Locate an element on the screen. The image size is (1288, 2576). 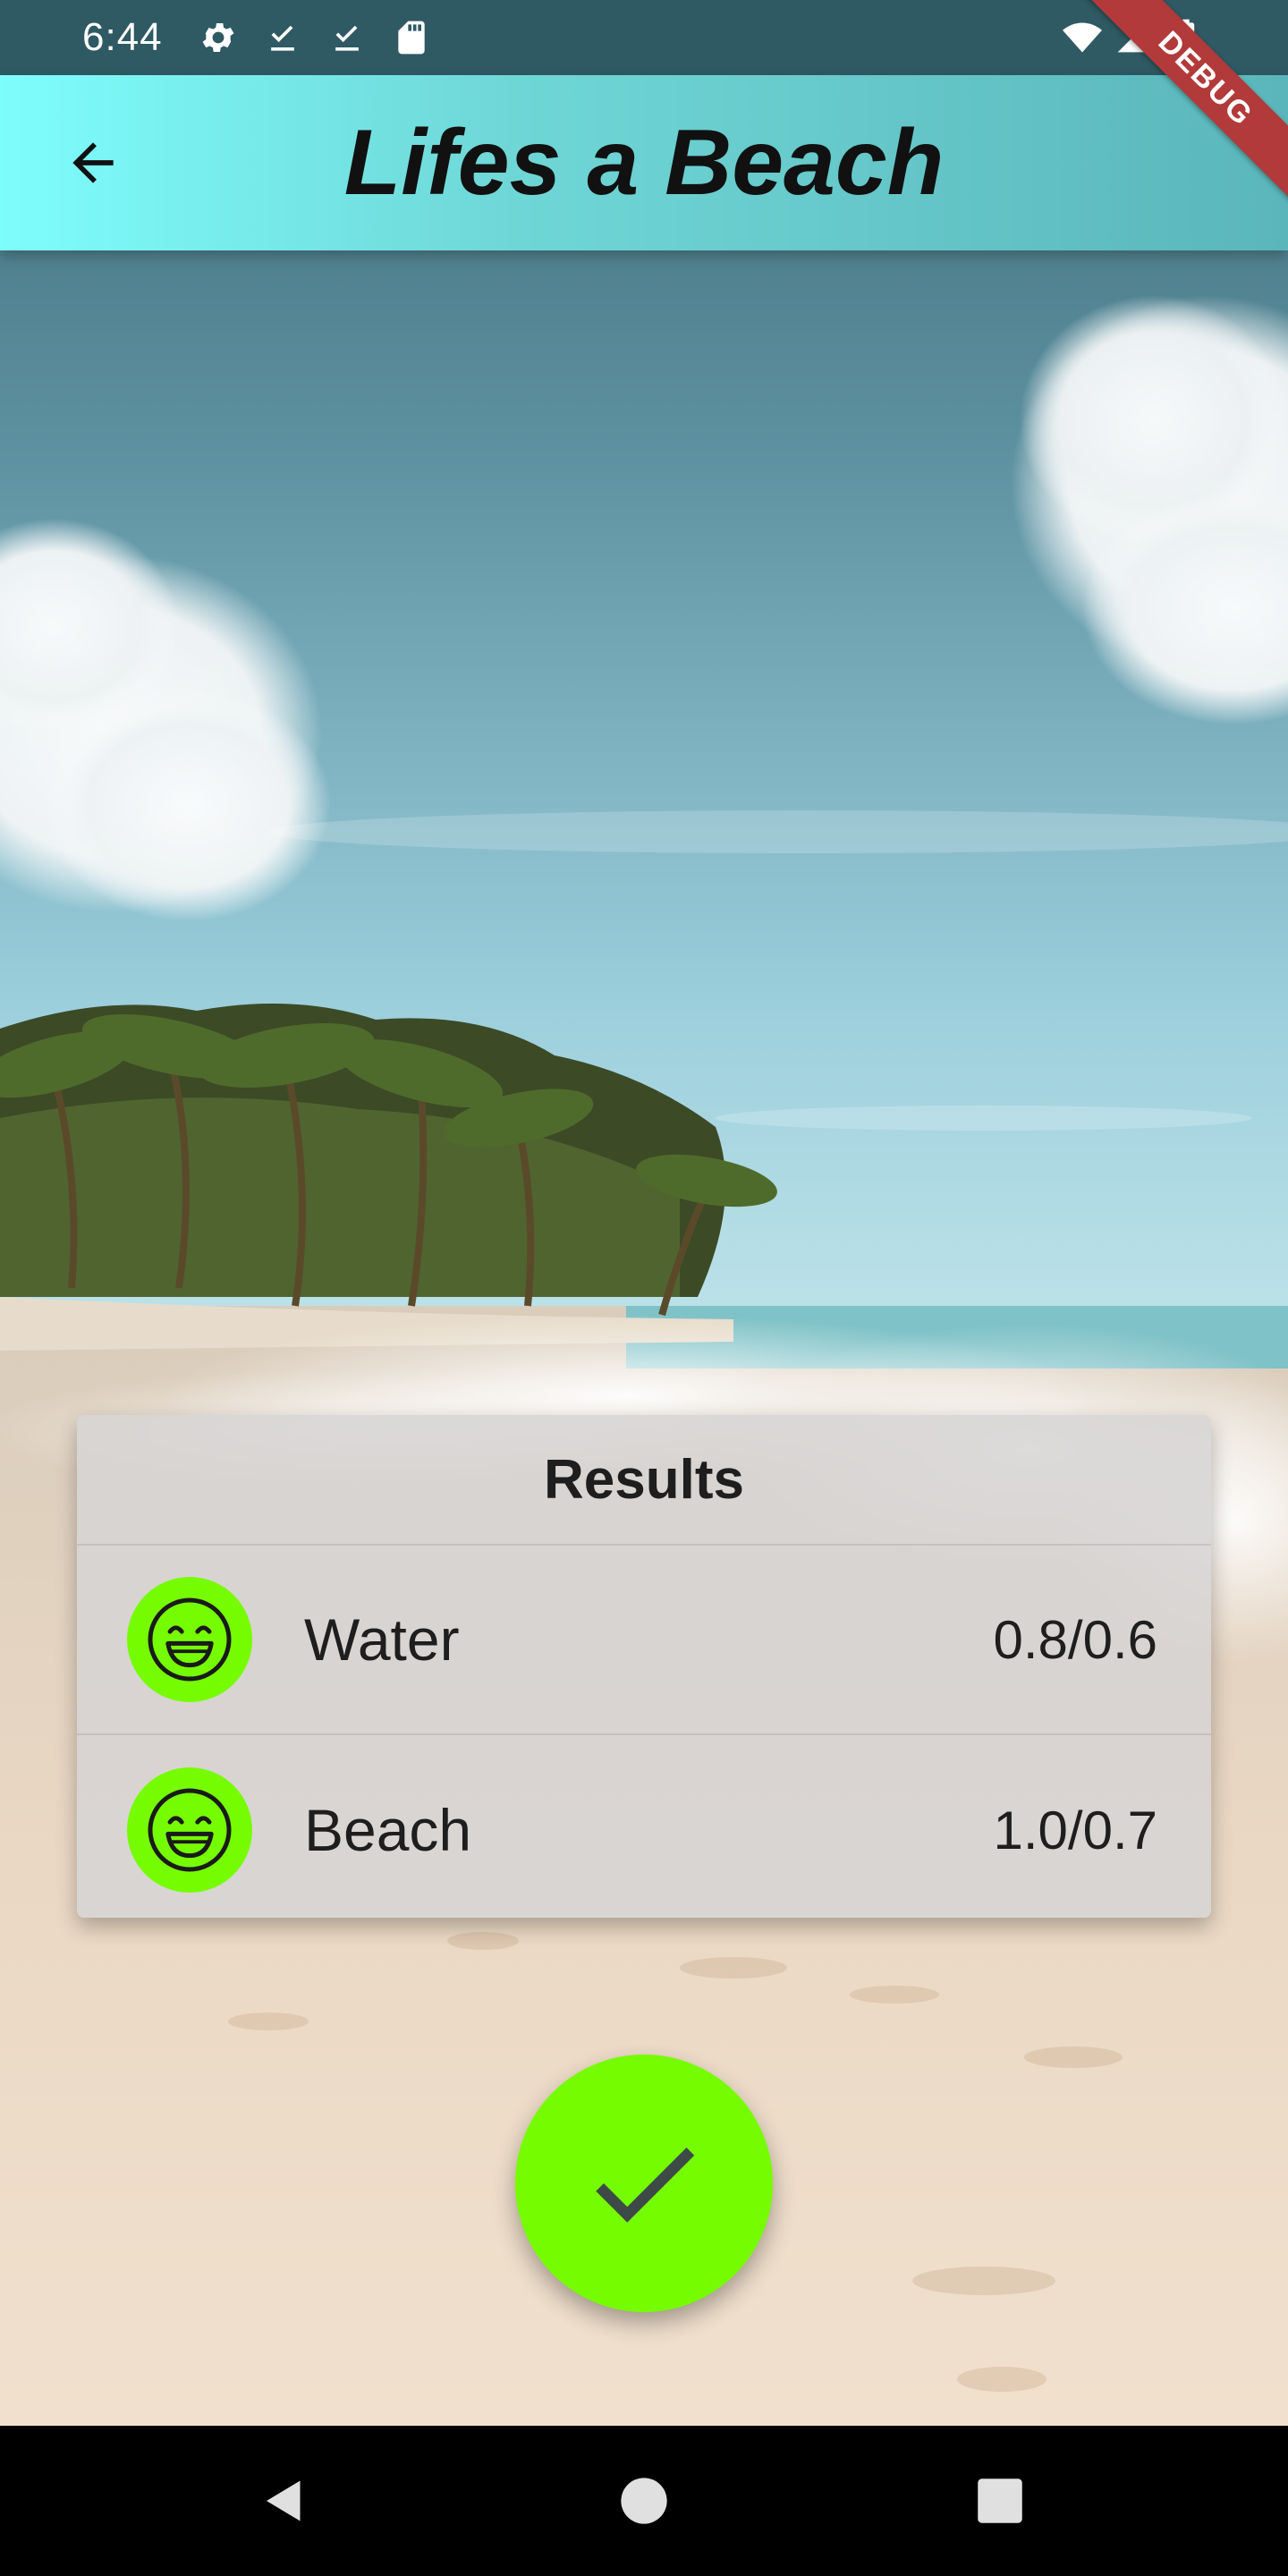
home-circle-icon is located at coordinates (644, 2501).